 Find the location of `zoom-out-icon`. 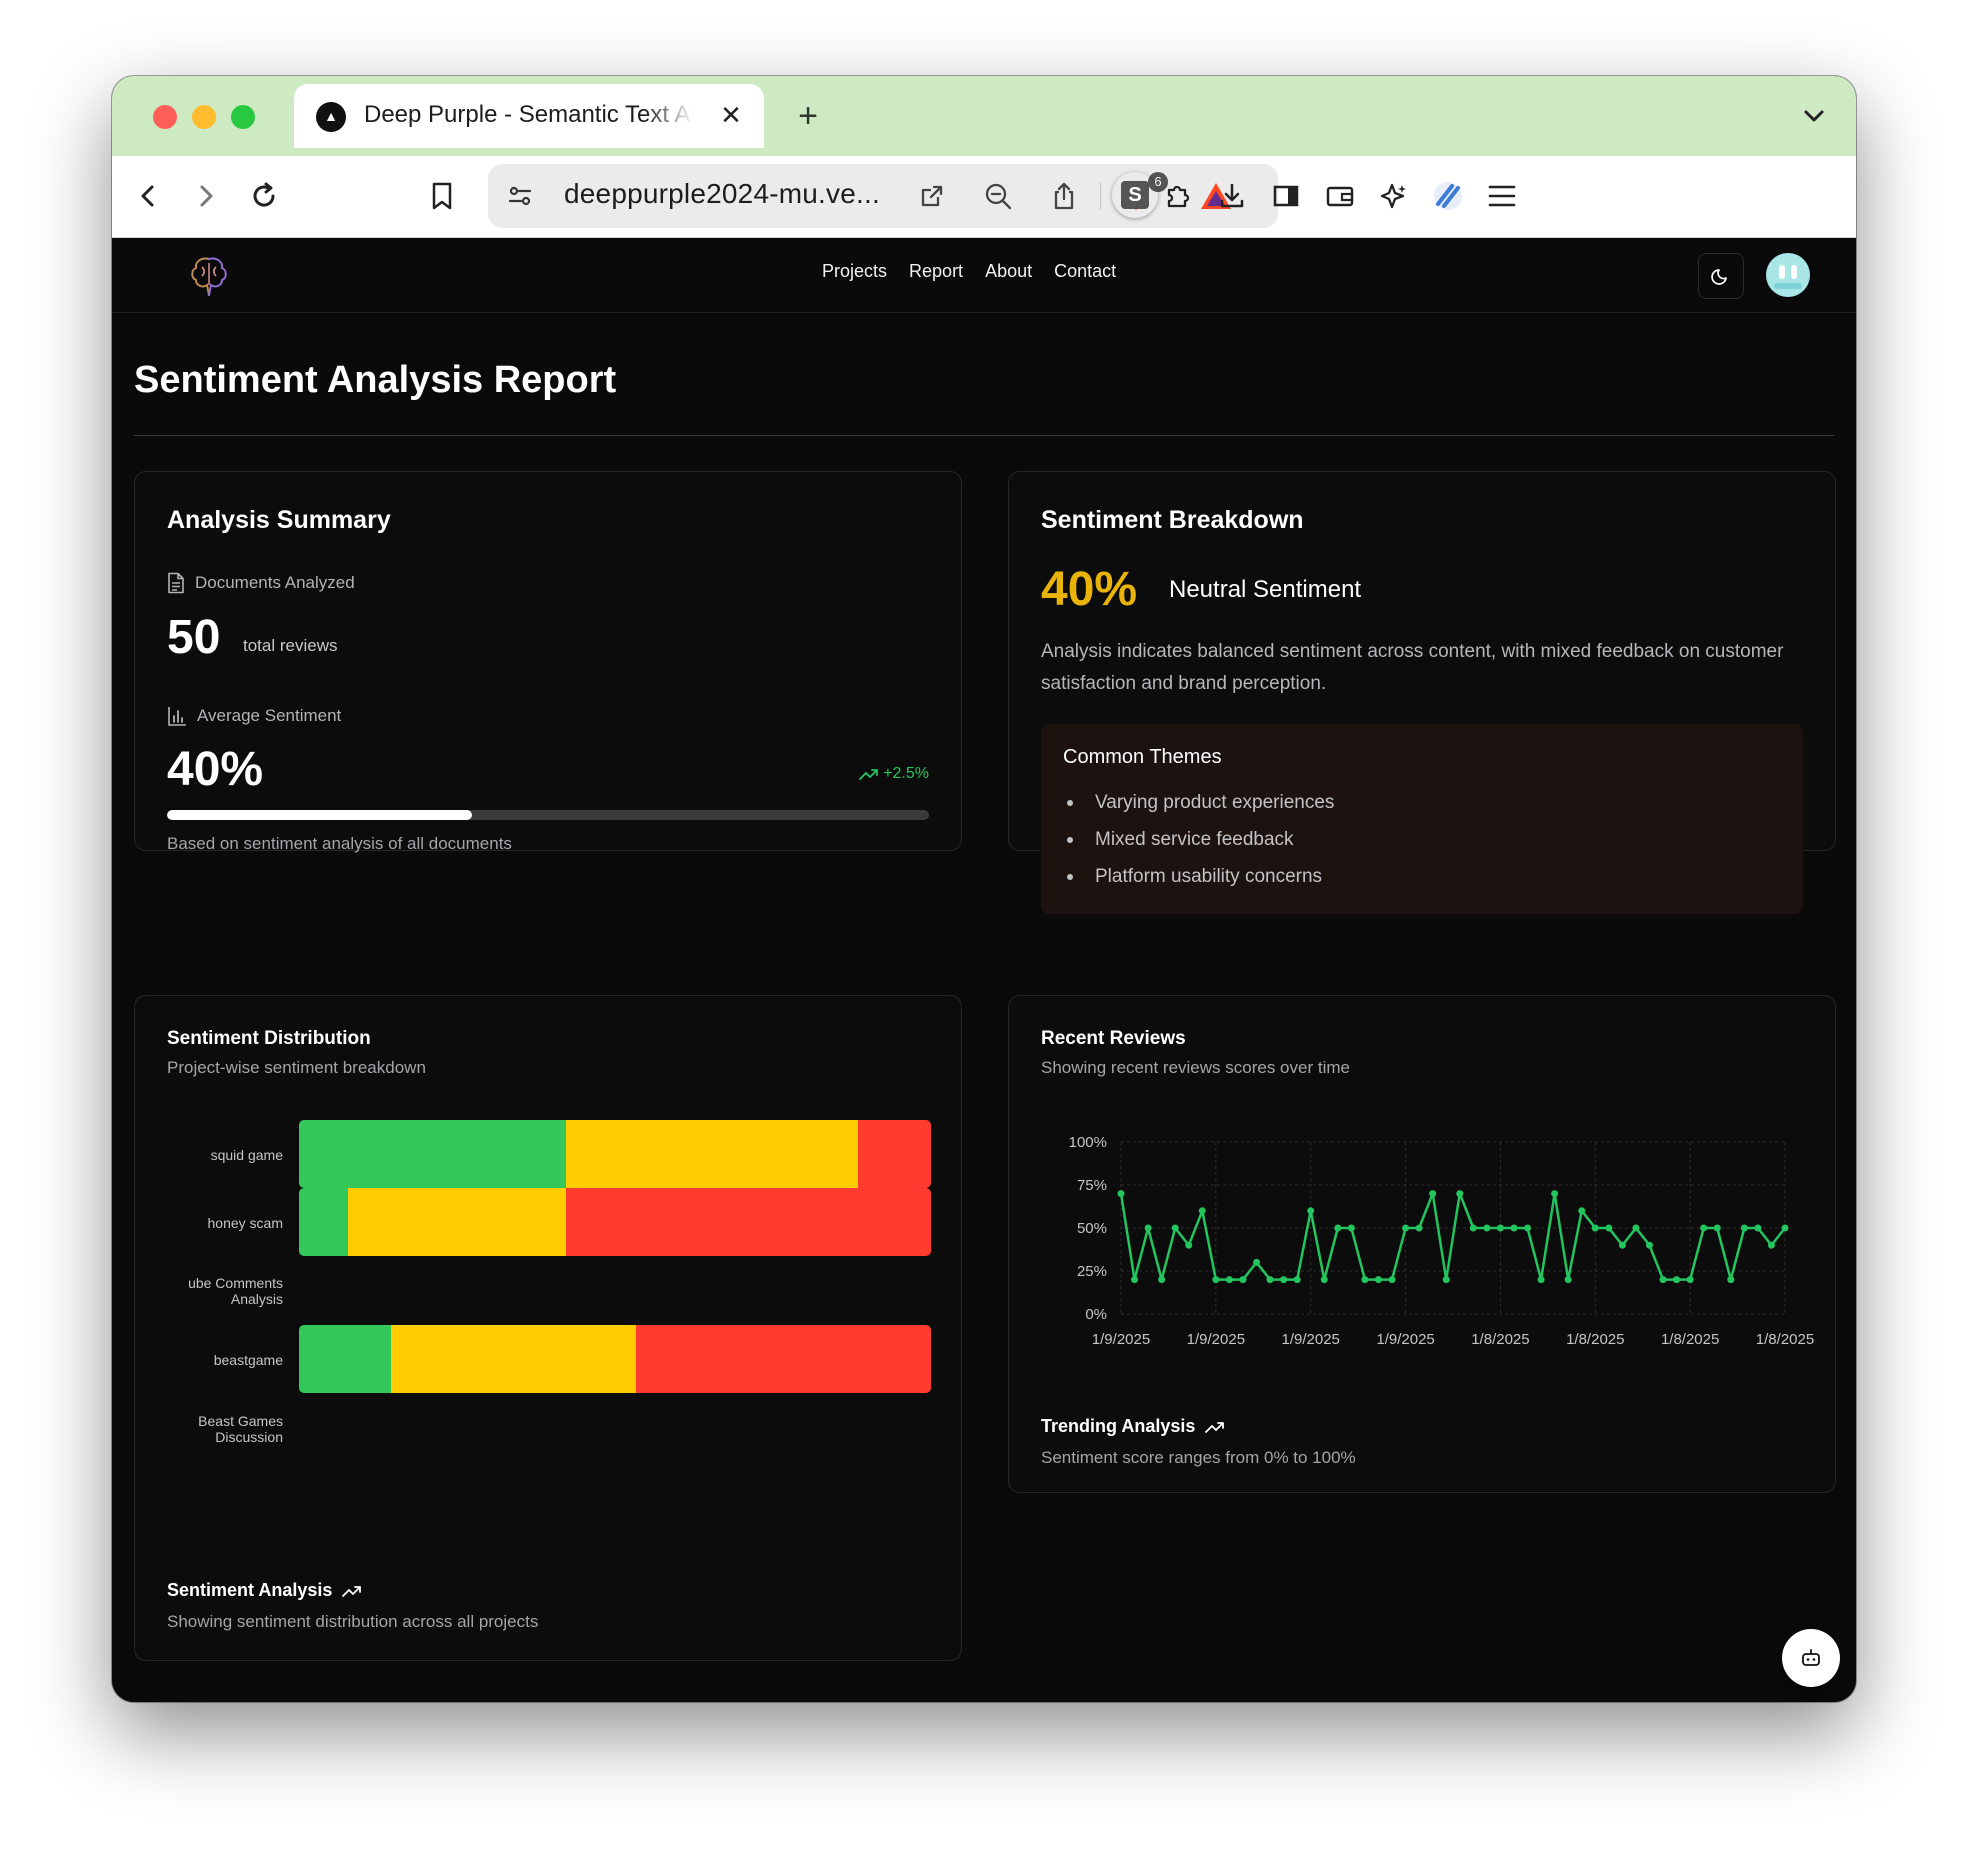

zoom-out-icon is located at coordinates (998, 196).